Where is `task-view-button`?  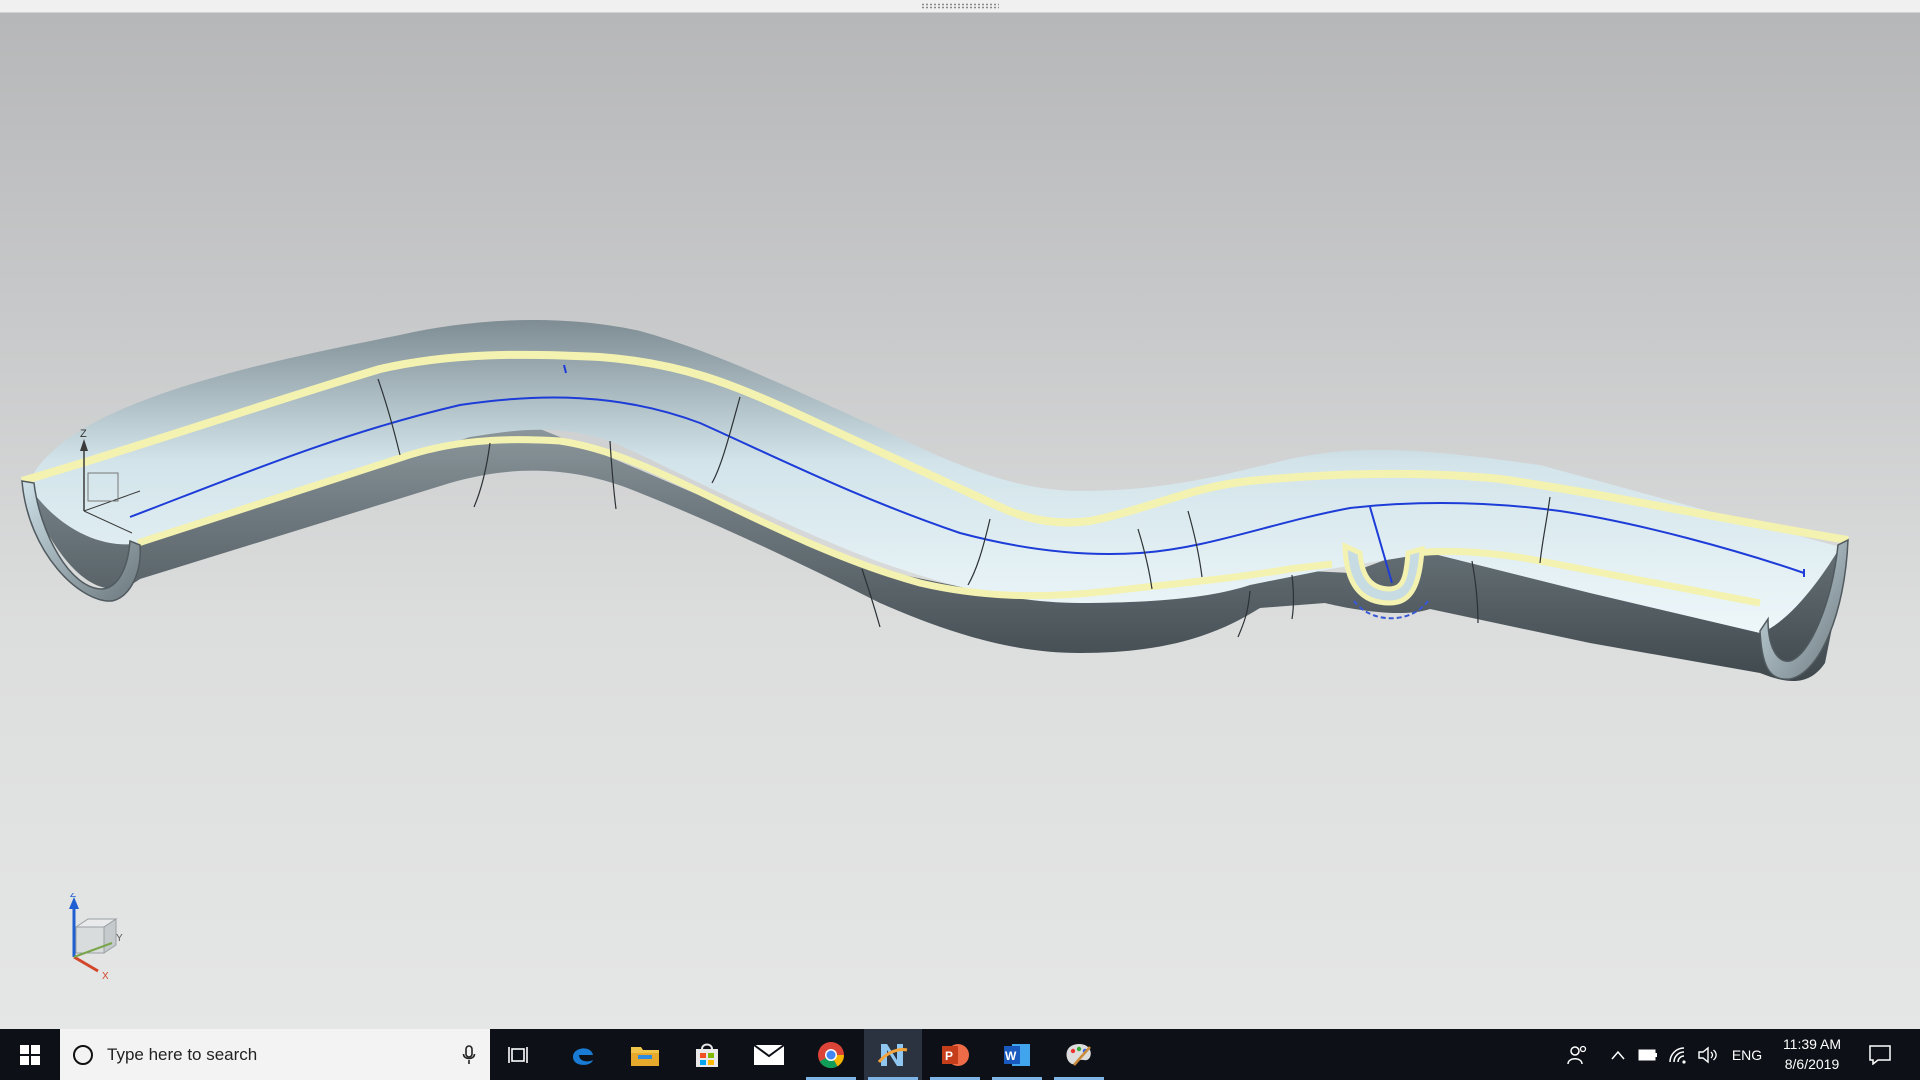
task-view-button is located at coordinates (519, 1054).